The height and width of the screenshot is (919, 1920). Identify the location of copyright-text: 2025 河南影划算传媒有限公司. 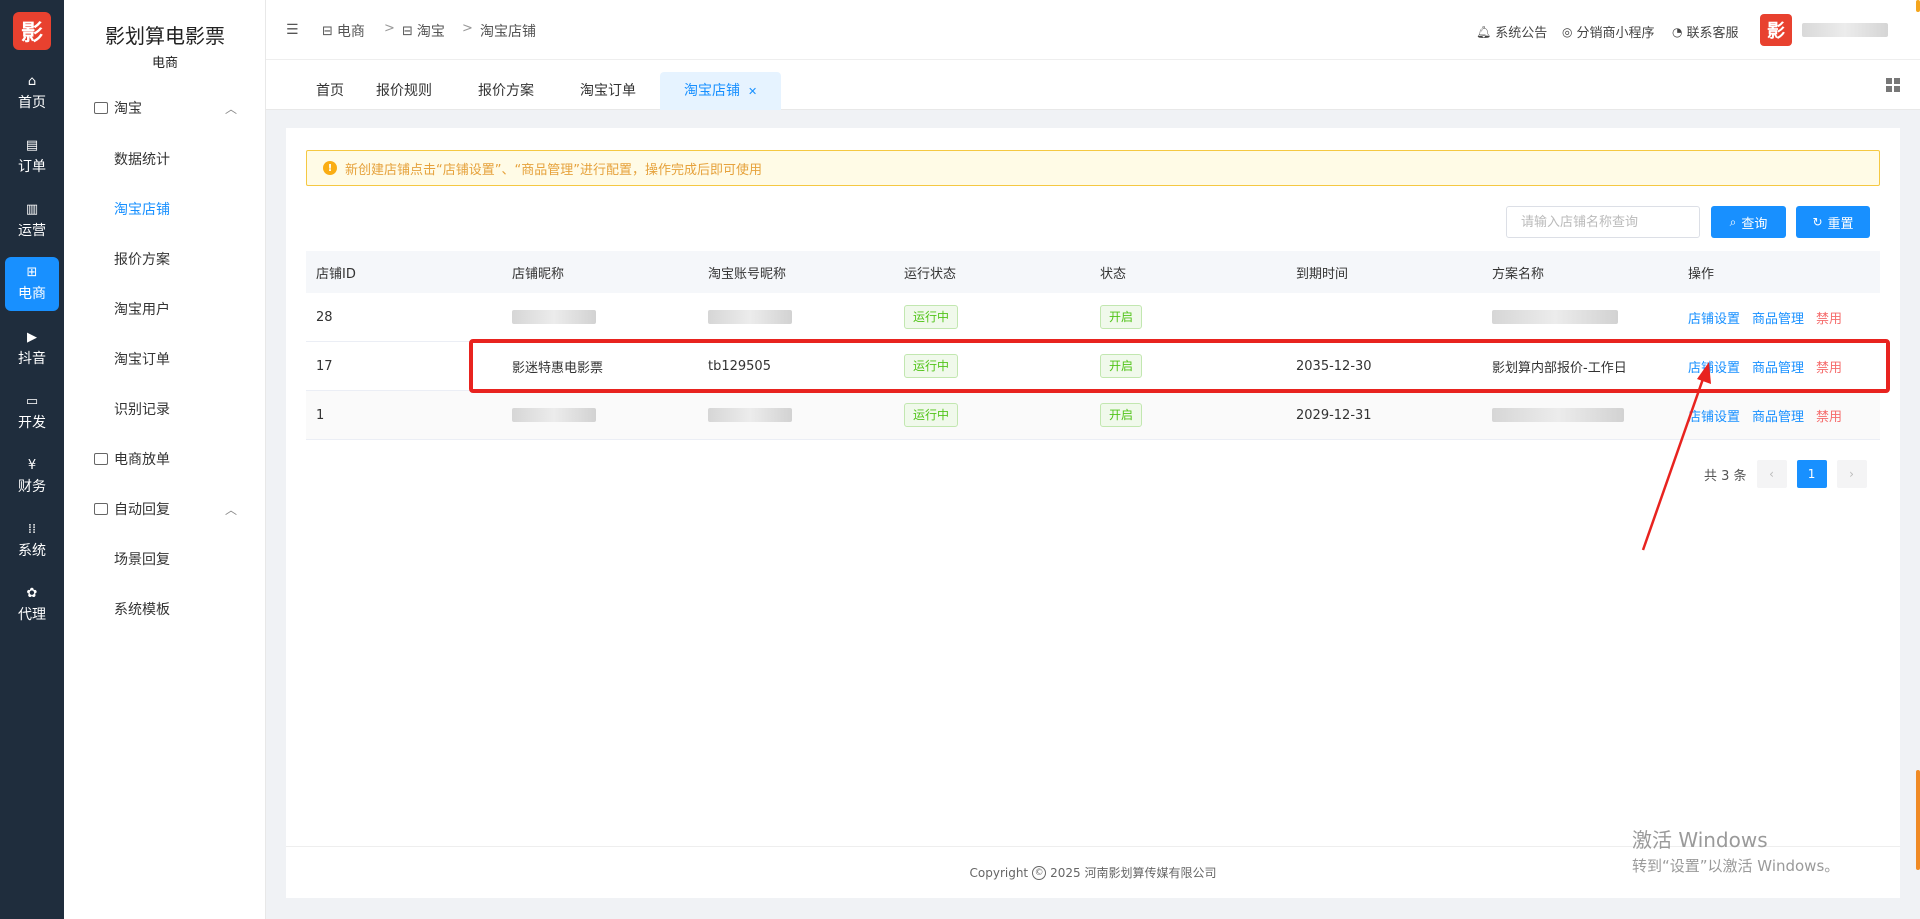
(1133, 873).